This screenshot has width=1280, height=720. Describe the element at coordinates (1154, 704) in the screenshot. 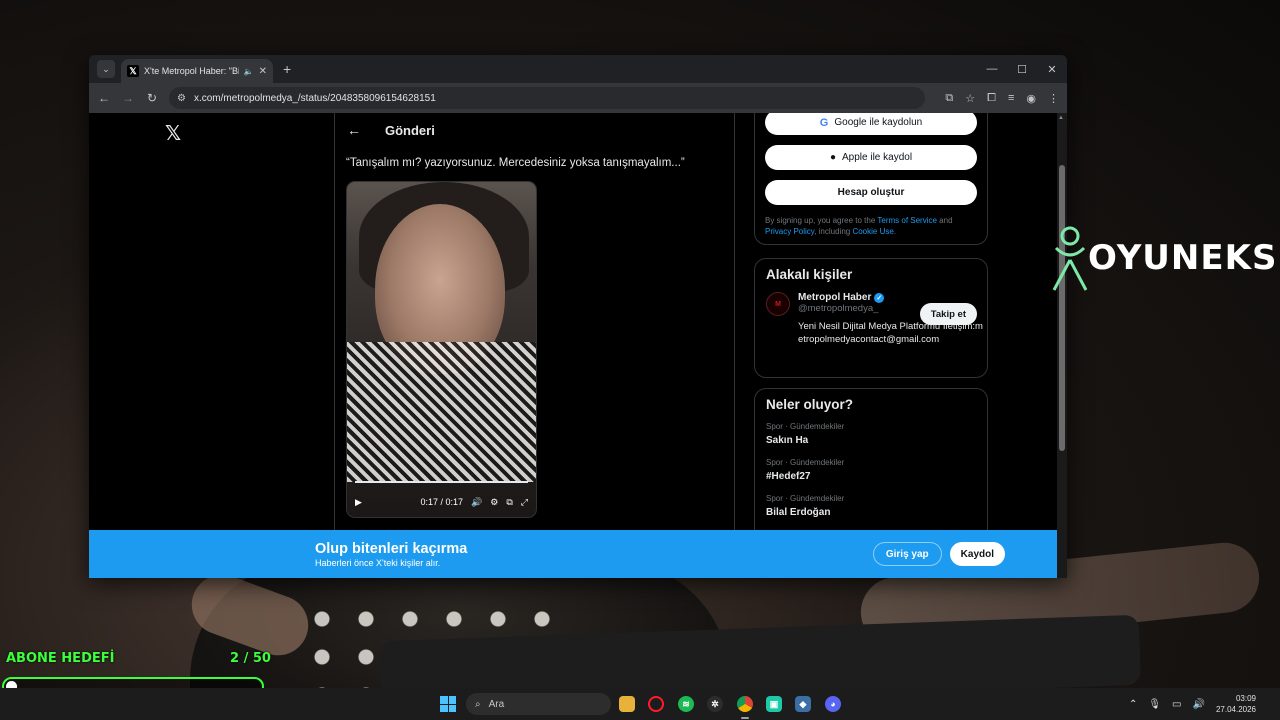

I see `microphone-icon: 🎙` at that location.